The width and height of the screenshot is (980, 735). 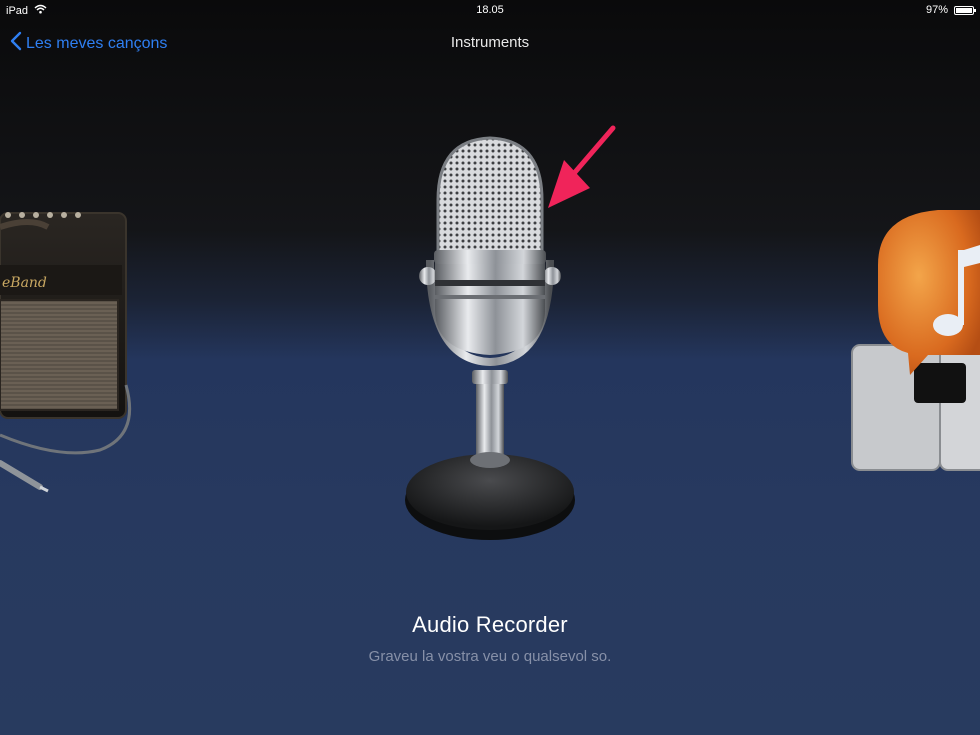 I want to click on battery-icon, so click(x=965, y=10).